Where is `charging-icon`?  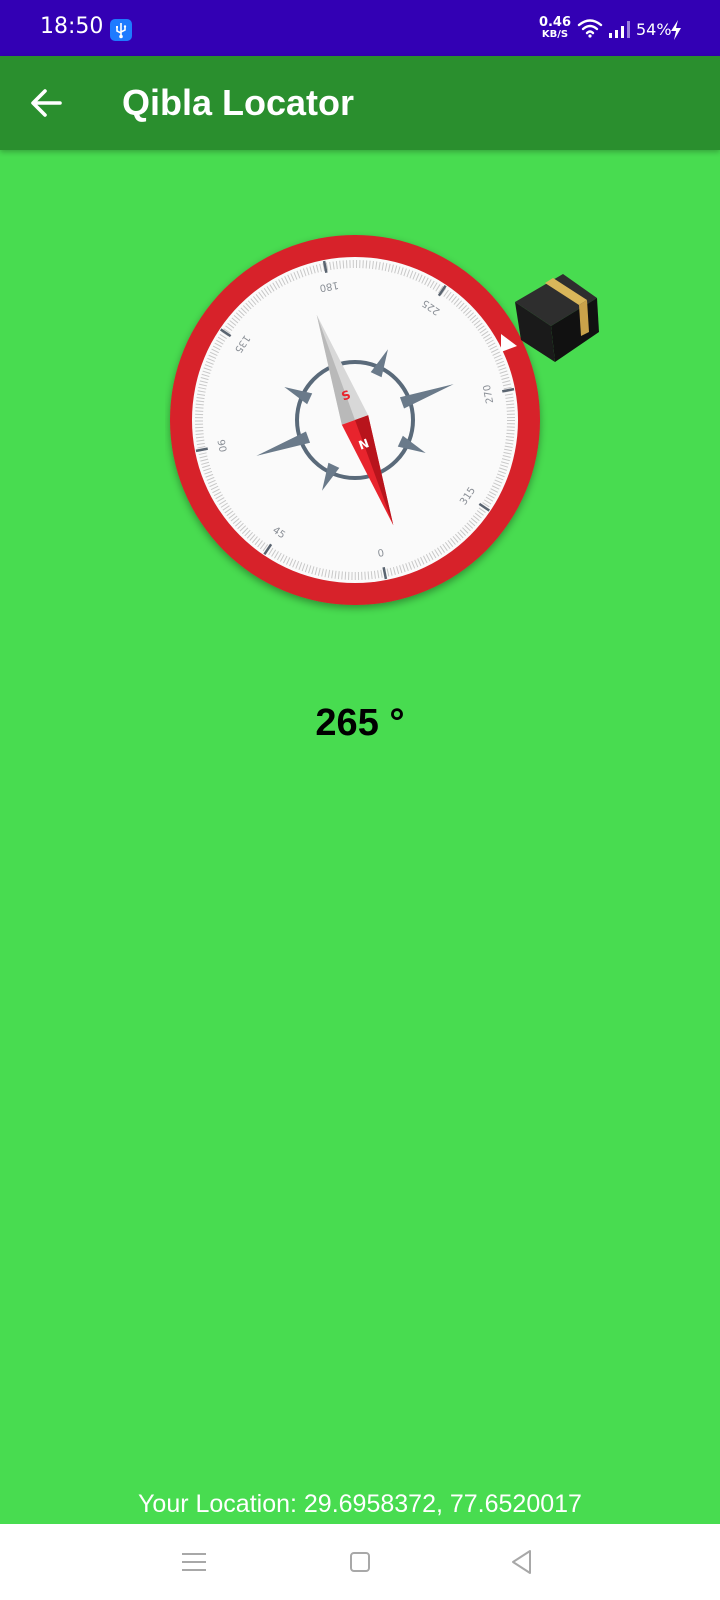 charging-icon is located at coordinates (676, 30).